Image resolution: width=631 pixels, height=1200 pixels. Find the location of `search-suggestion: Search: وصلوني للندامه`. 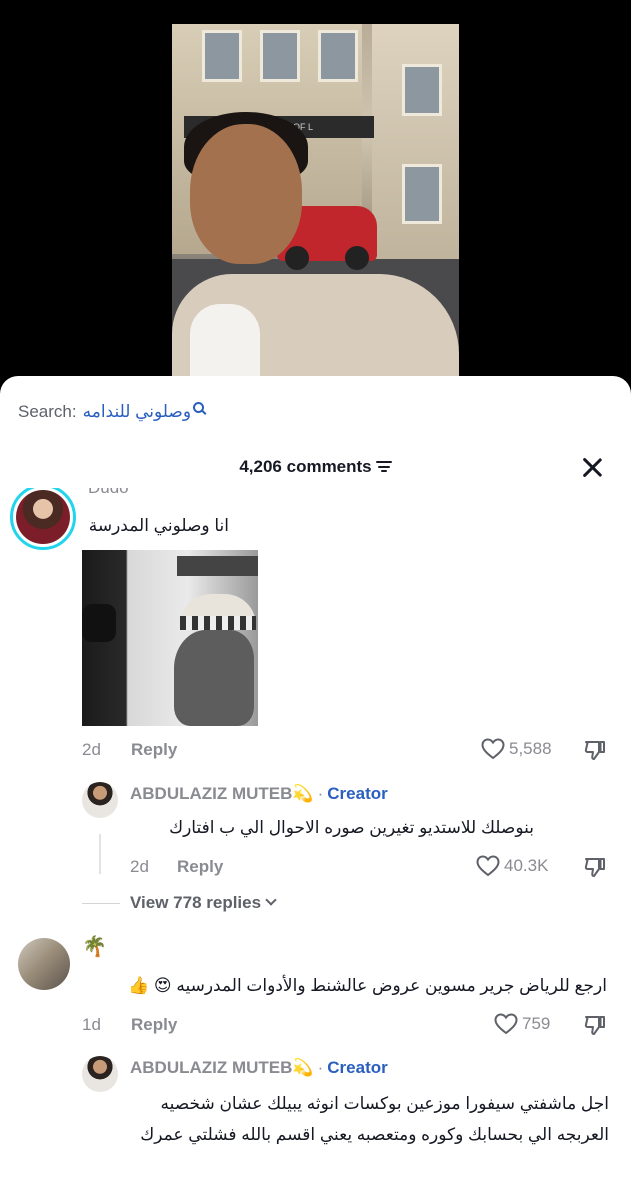

search-suggestion: Search: وصلوني للندامه is located at coordinates (111, 412).